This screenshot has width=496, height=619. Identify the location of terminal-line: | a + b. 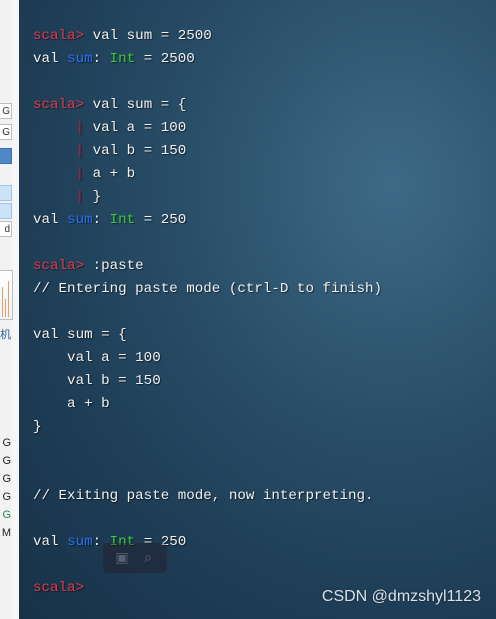
(207, 174).